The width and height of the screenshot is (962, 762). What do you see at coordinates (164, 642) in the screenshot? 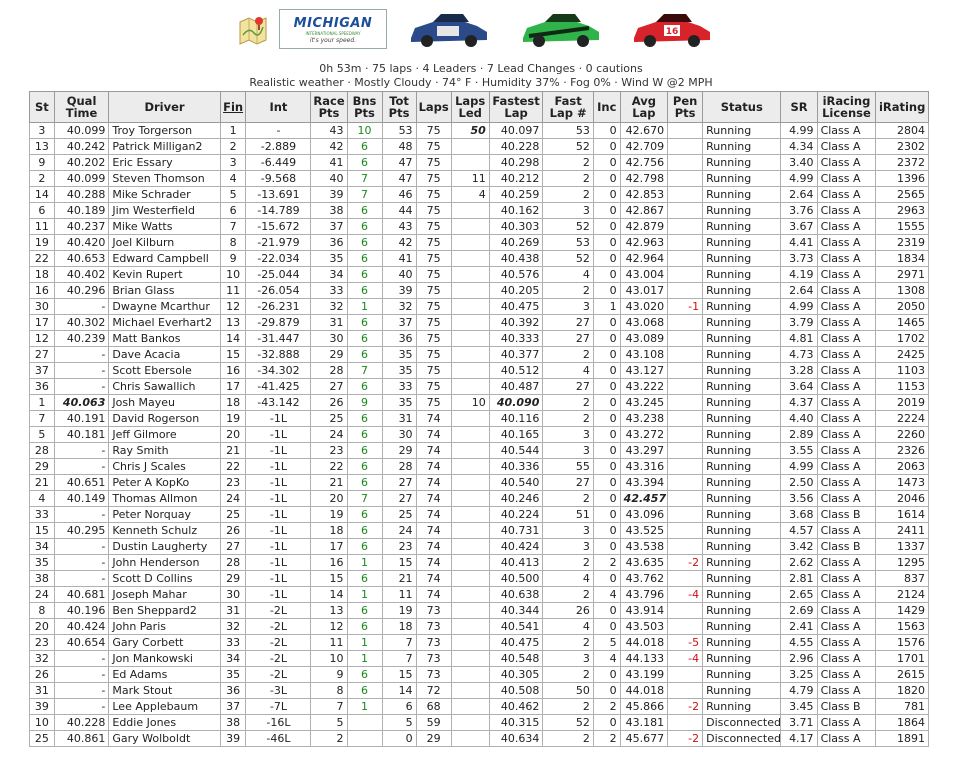
I see `cell-driver: Gary Corbett` at bounding box center [164, 642].